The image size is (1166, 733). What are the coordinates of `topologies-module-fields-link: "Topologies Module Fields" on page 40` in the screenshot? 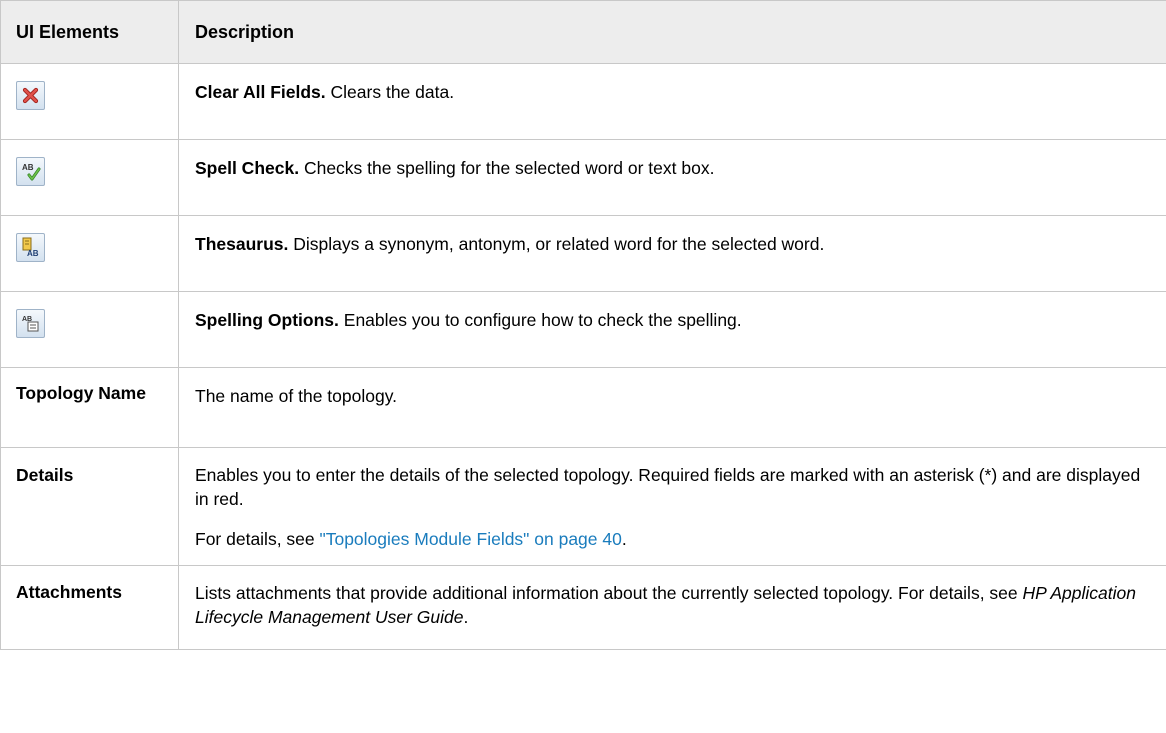 It's located at (471, 539).